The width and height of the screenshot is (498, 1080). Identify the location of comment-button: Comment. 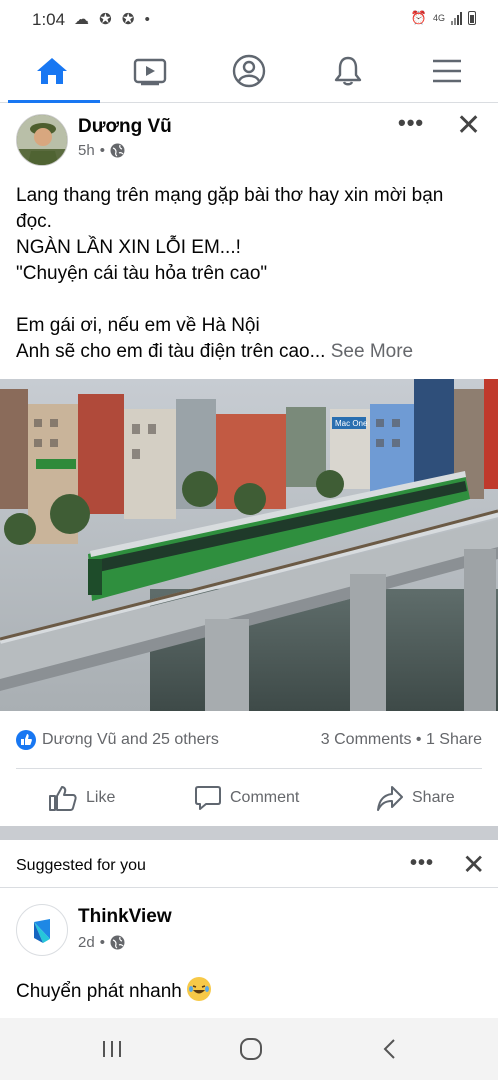
(246, 798).